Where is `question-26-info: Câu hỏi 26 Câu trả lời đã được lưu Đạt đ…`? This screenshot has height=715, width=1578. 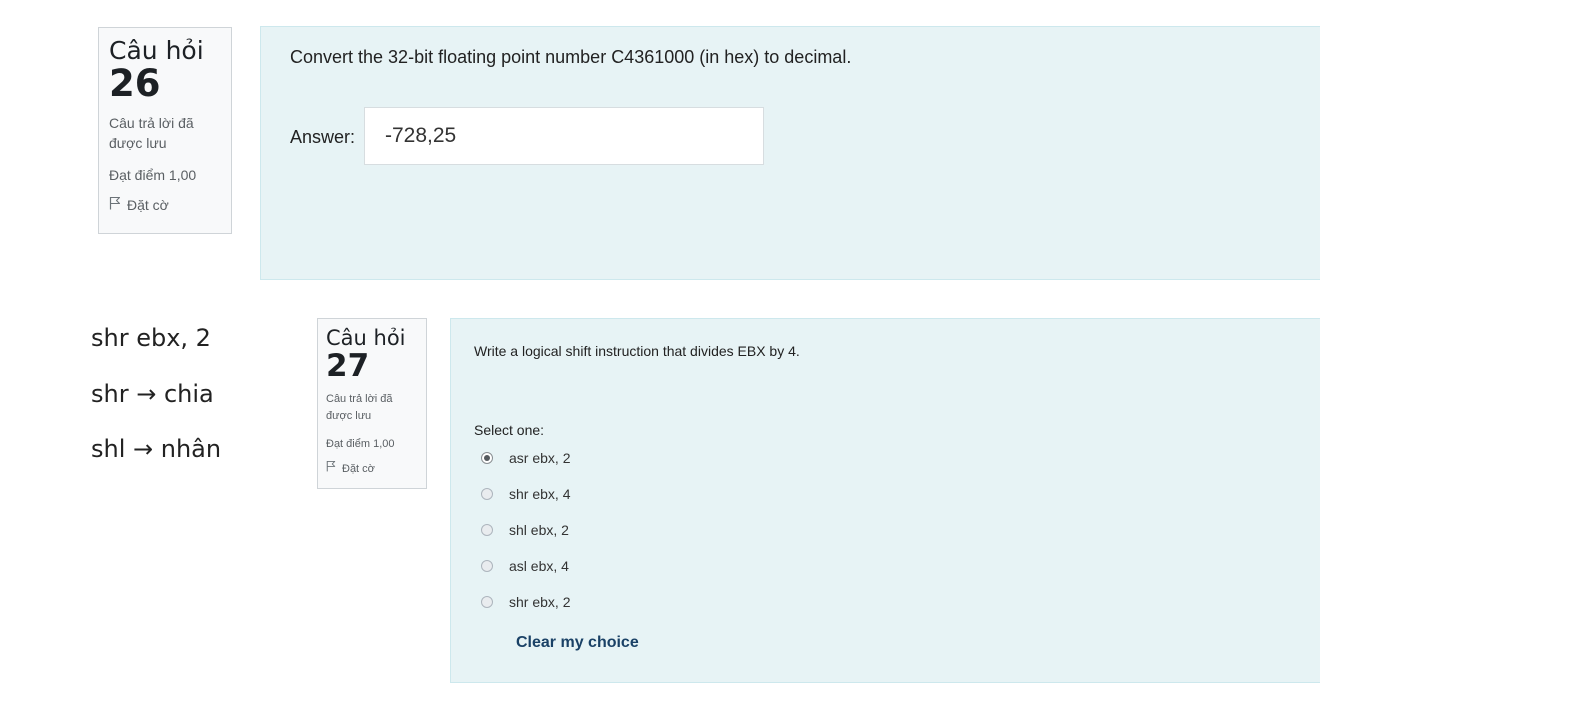
question-26-info: Câu hỏi 26 Câu trả lời đã được lưu Đạt đ… is located at coordinates (165, 130).